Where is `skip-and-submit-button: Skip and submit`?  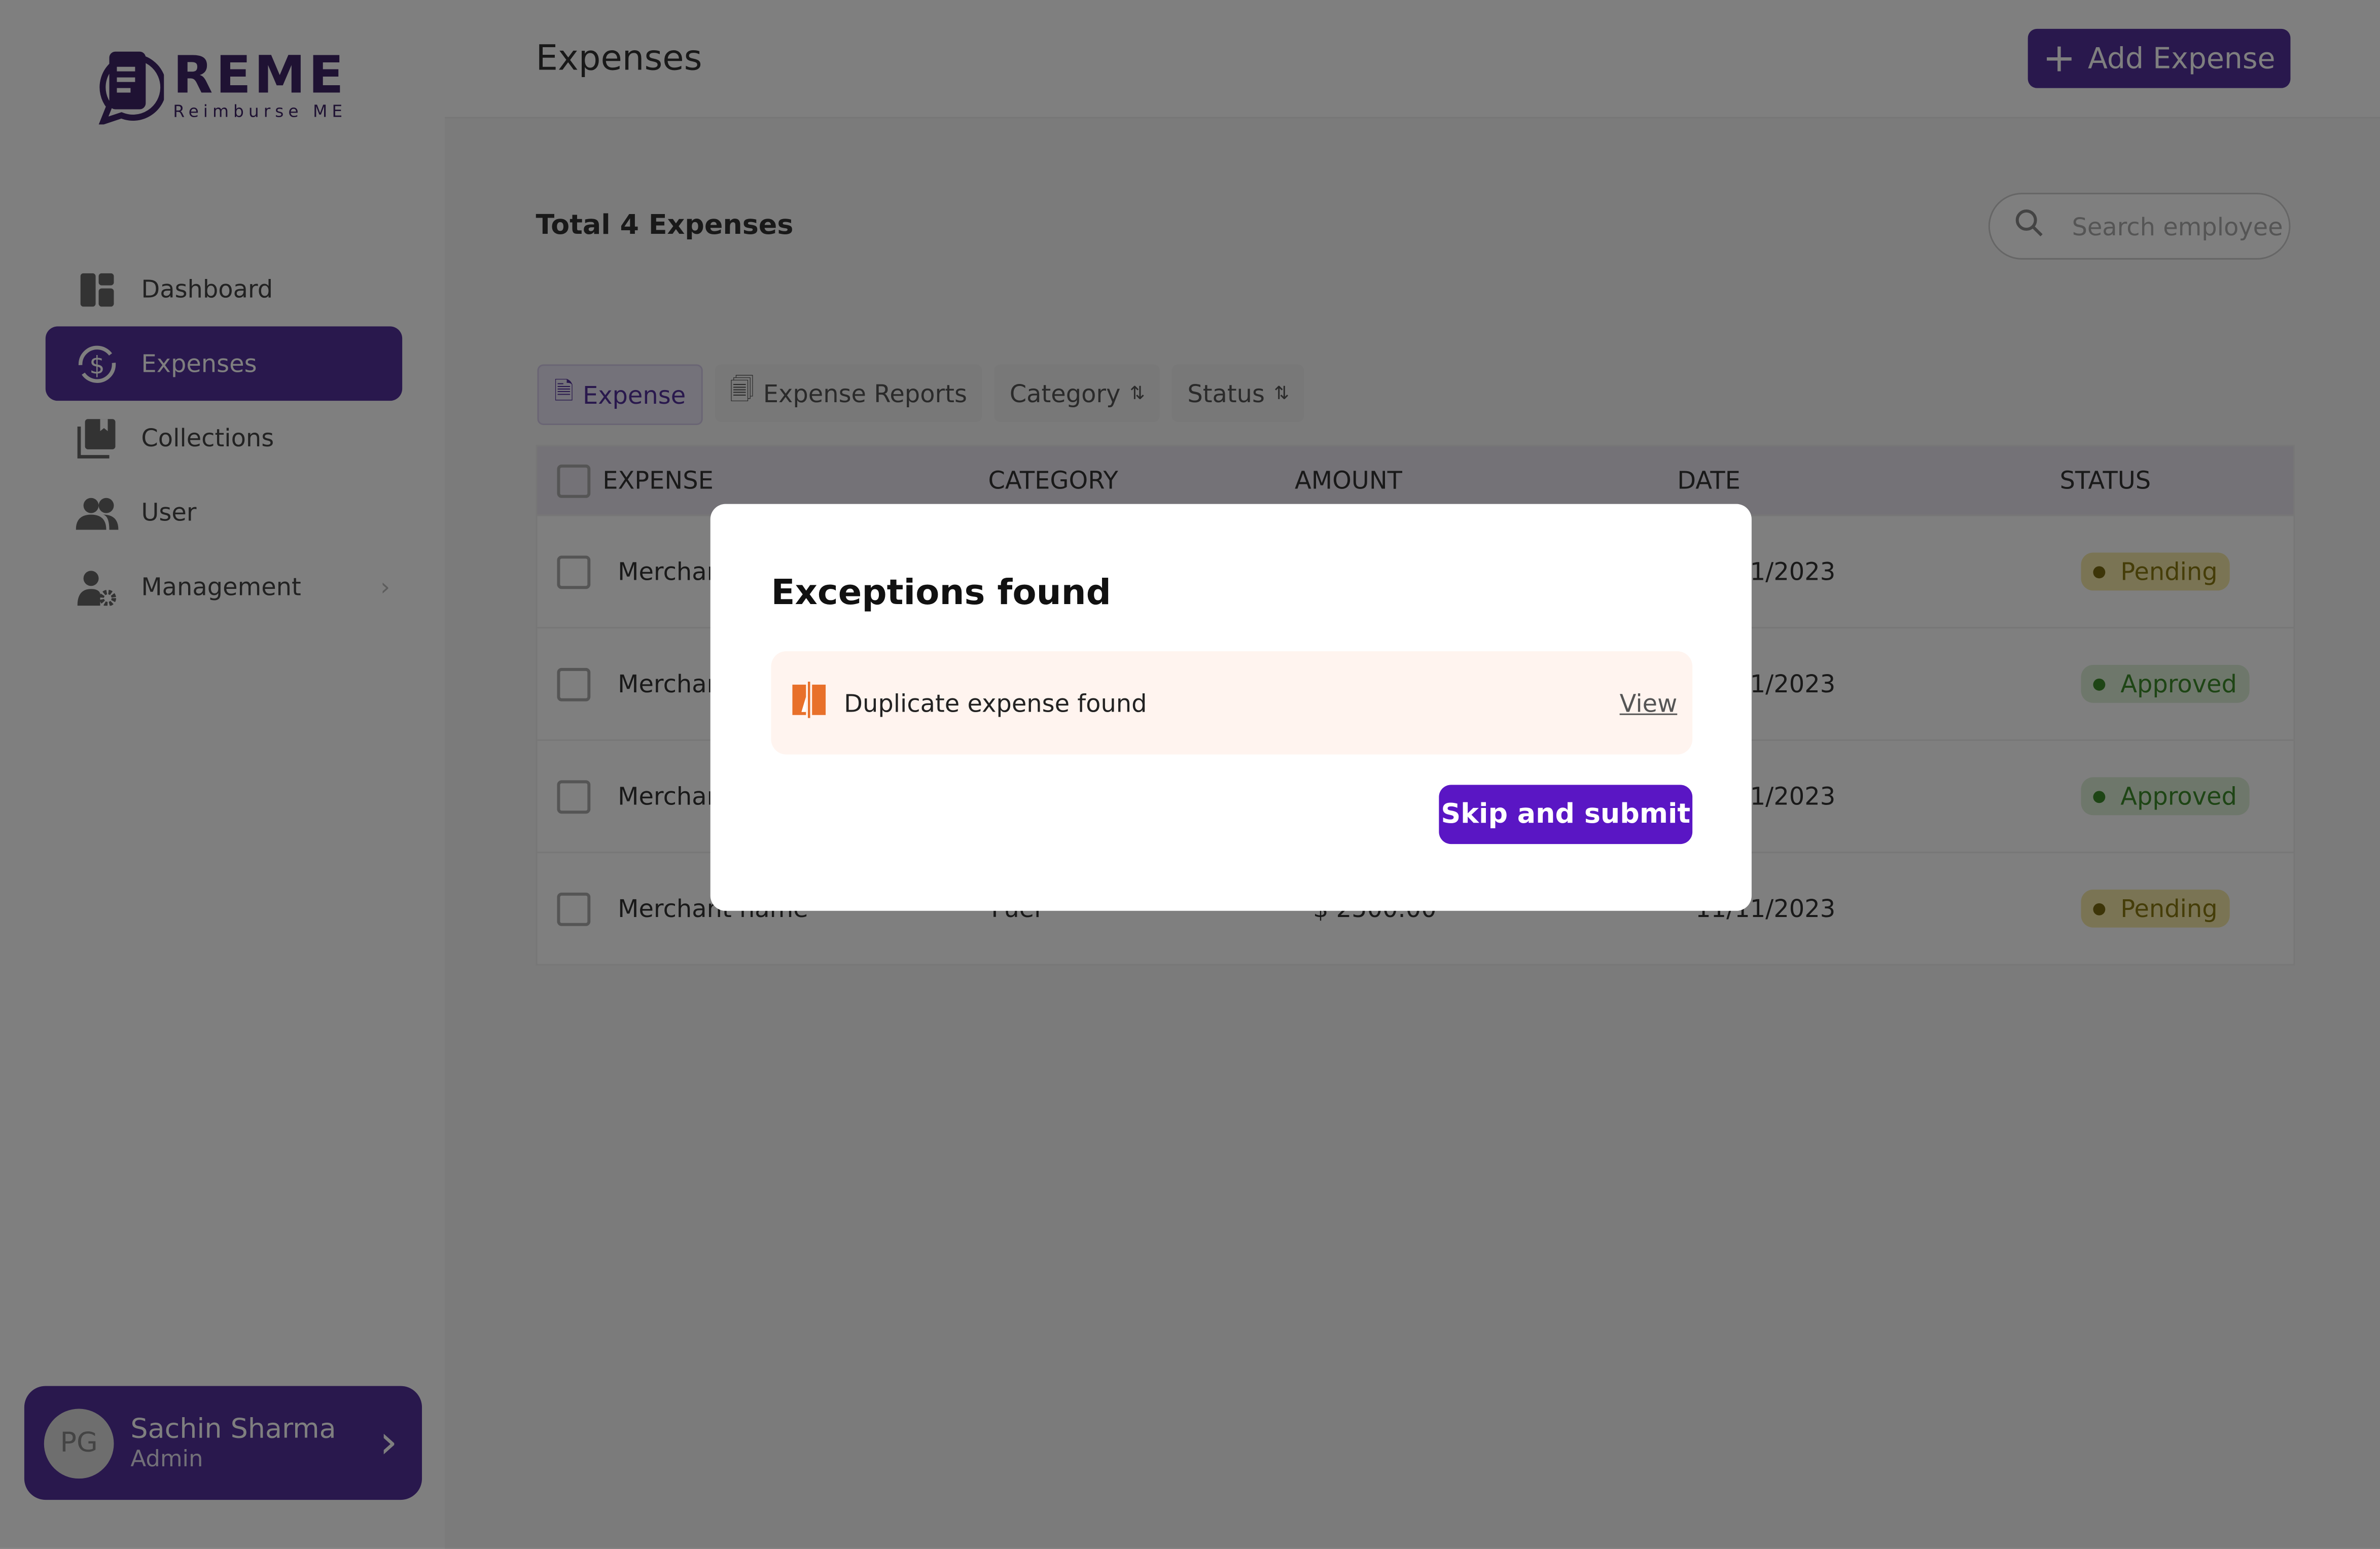
skip-and-submit-button: Skip and submit is located at coordinates (1566, 814).